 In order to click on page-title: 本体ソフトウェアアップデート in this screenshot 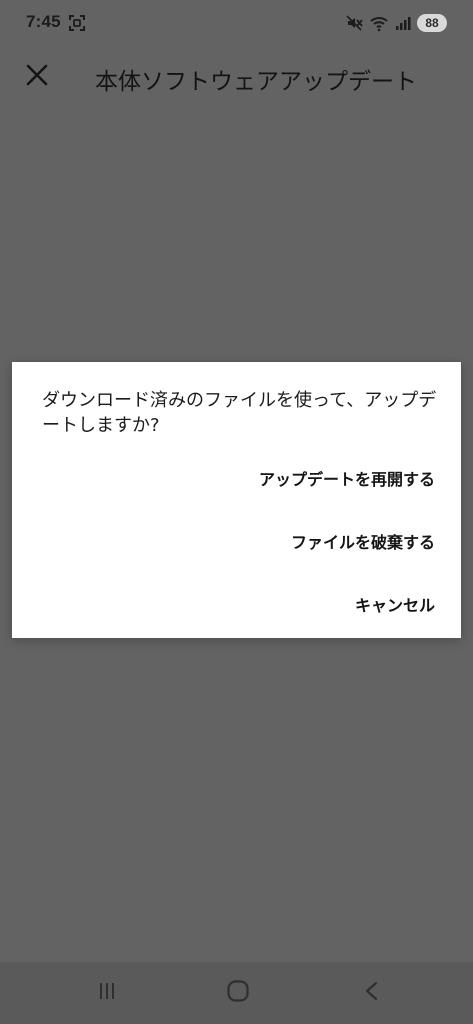, I will do `click(256, 82)`.